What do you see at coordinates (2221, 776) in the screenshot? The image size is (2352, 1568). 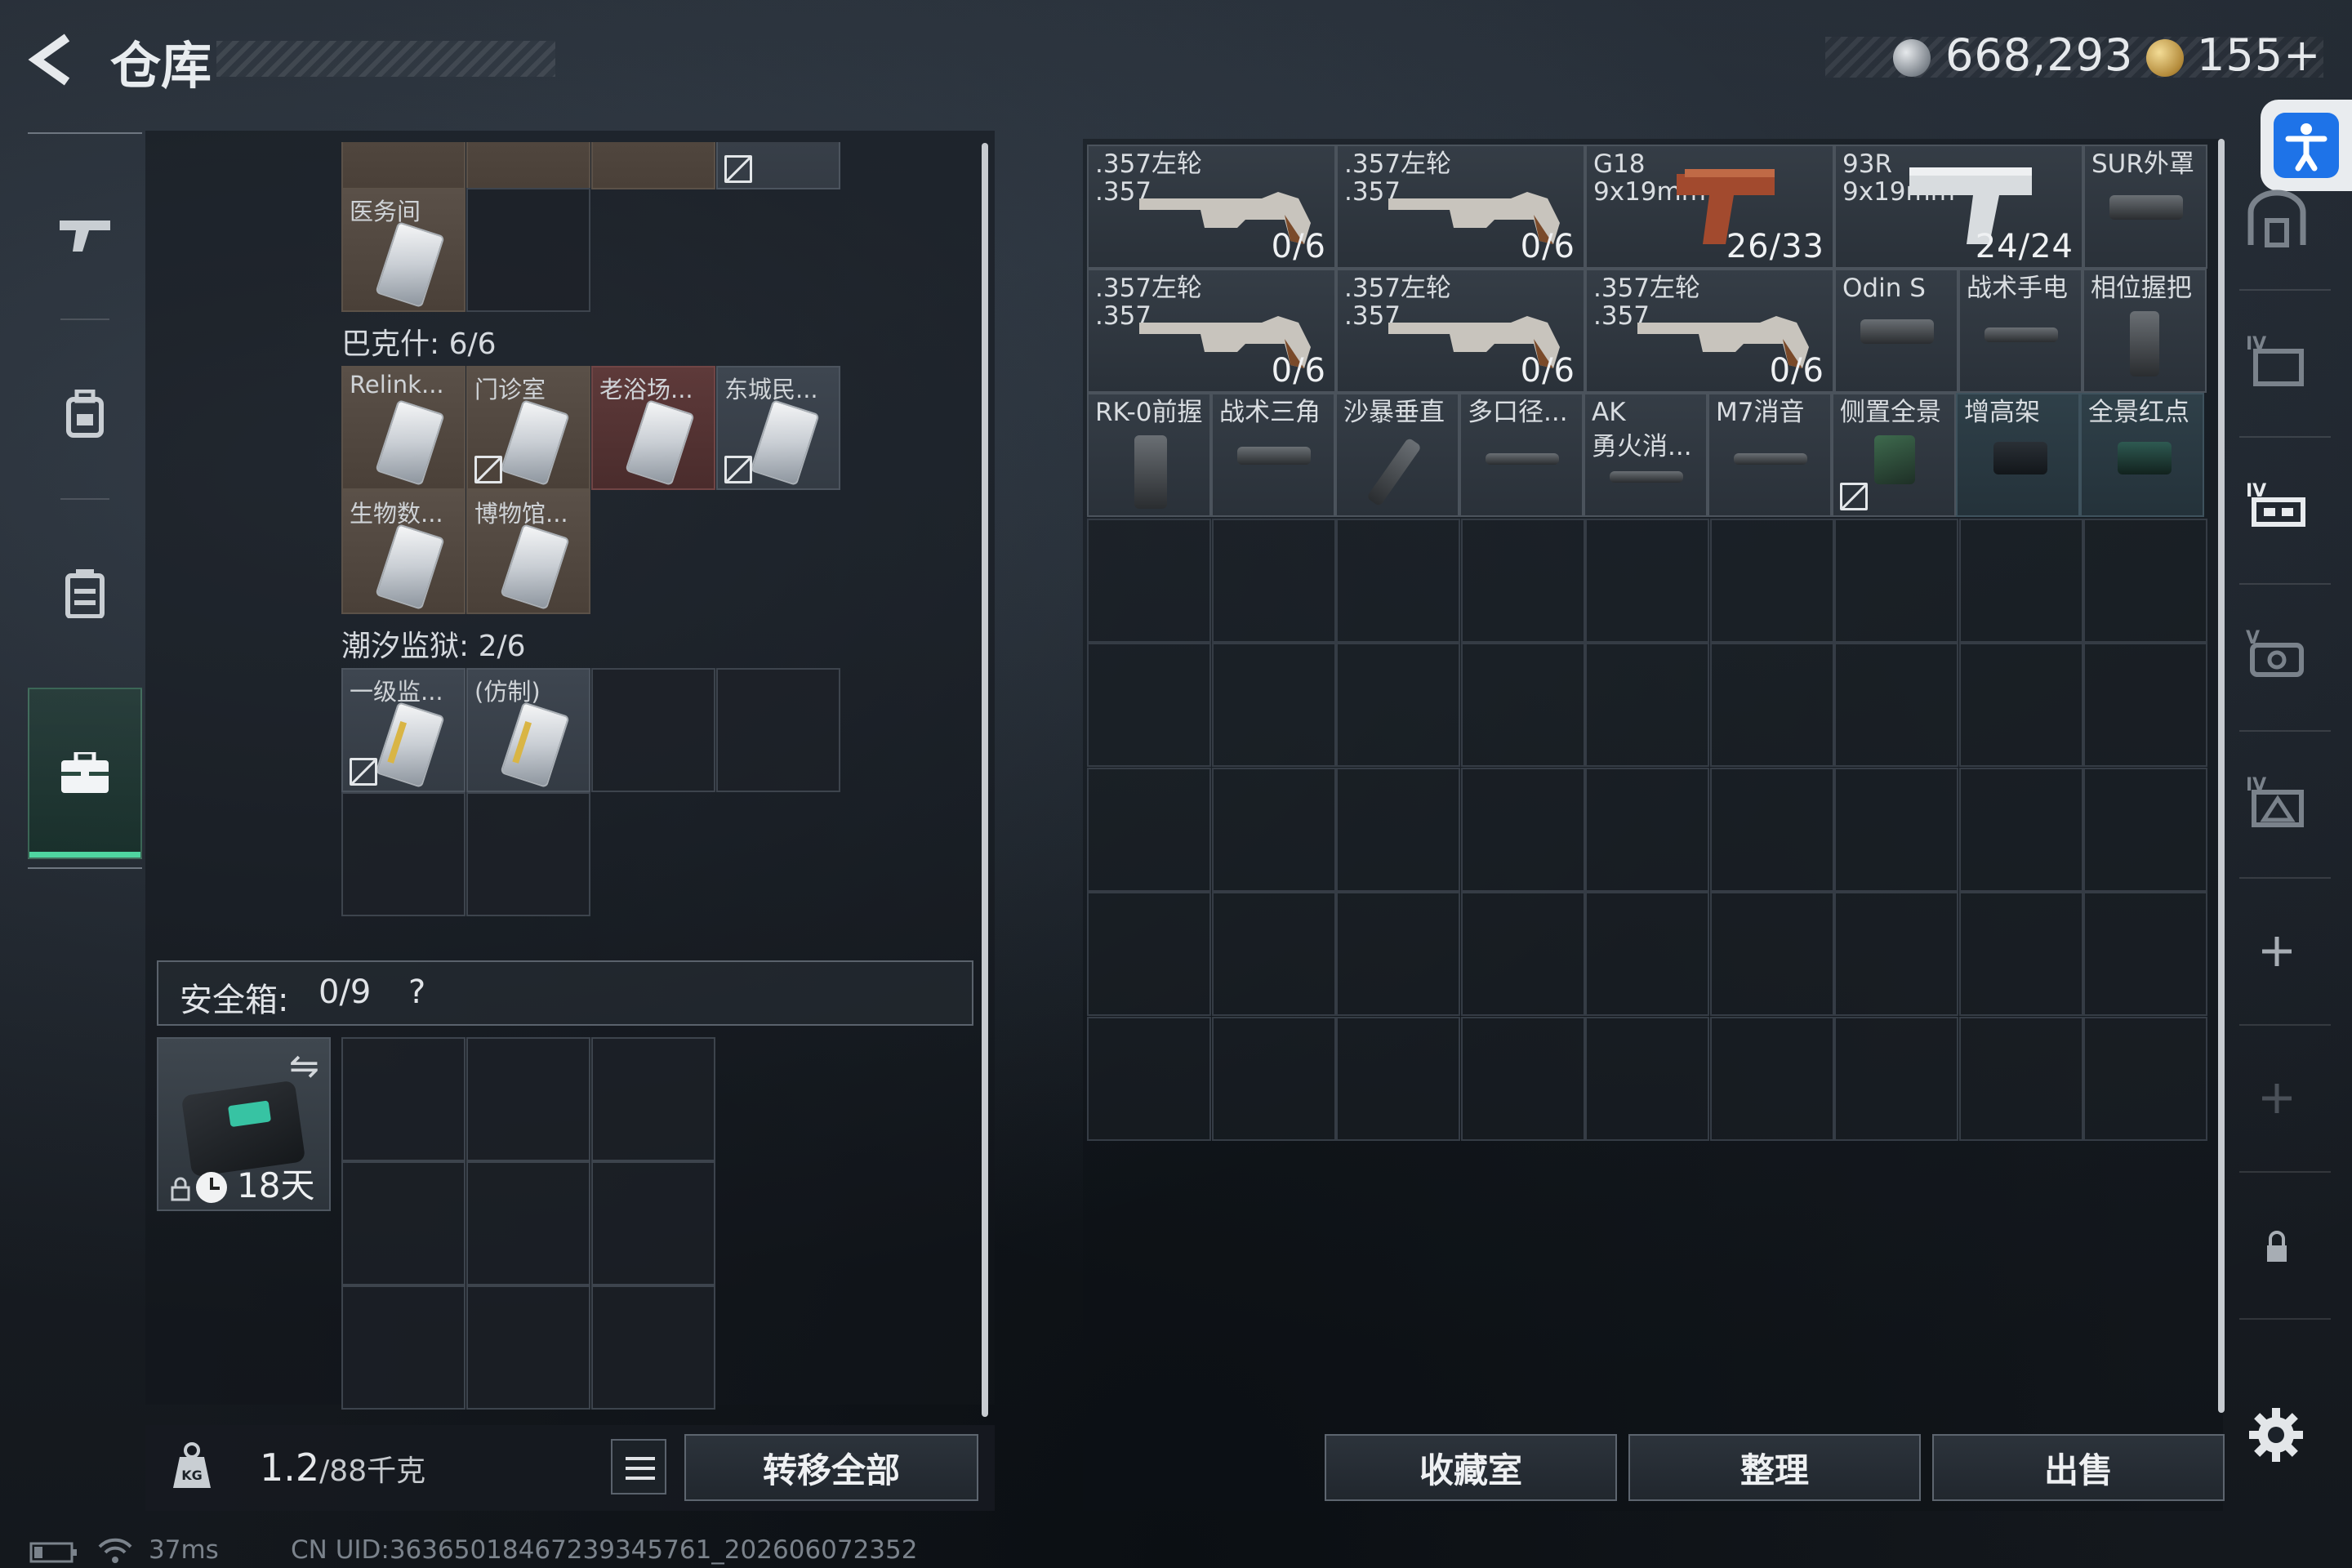 I see `right-scrollbar` at bounding box center [2221, 776].